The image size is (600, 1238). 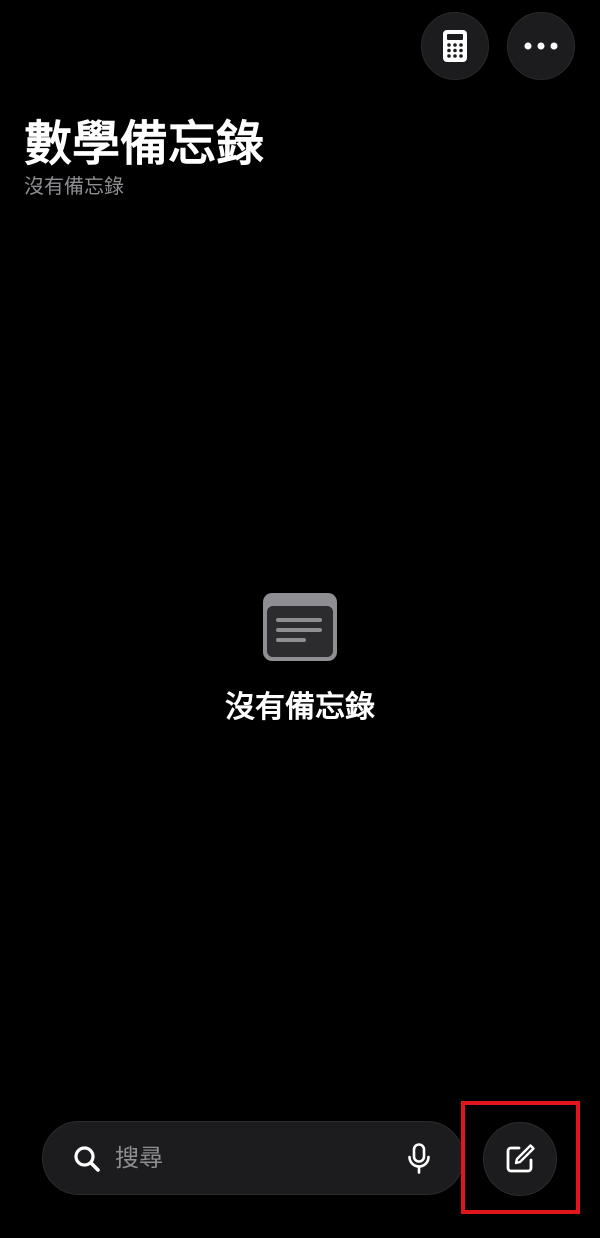 I want to click on page-subtitle: 沒有備忘錄, so click(x=74, y=186).